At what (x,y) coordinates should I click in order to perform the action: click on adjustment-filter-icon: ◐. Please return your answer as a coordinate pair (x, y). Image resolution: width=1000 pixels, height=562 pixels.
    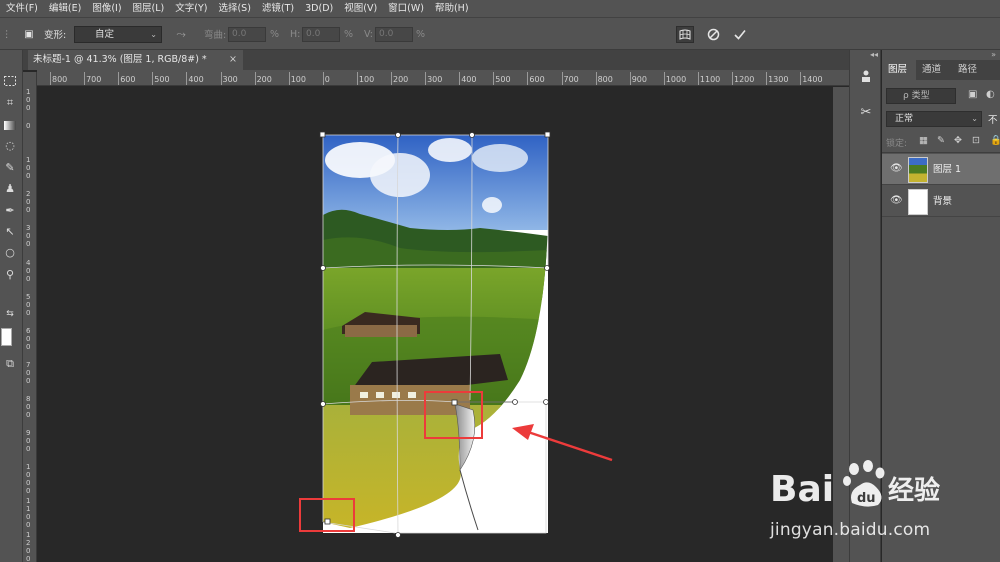
    Looking at the image, I should click on (990, 94).